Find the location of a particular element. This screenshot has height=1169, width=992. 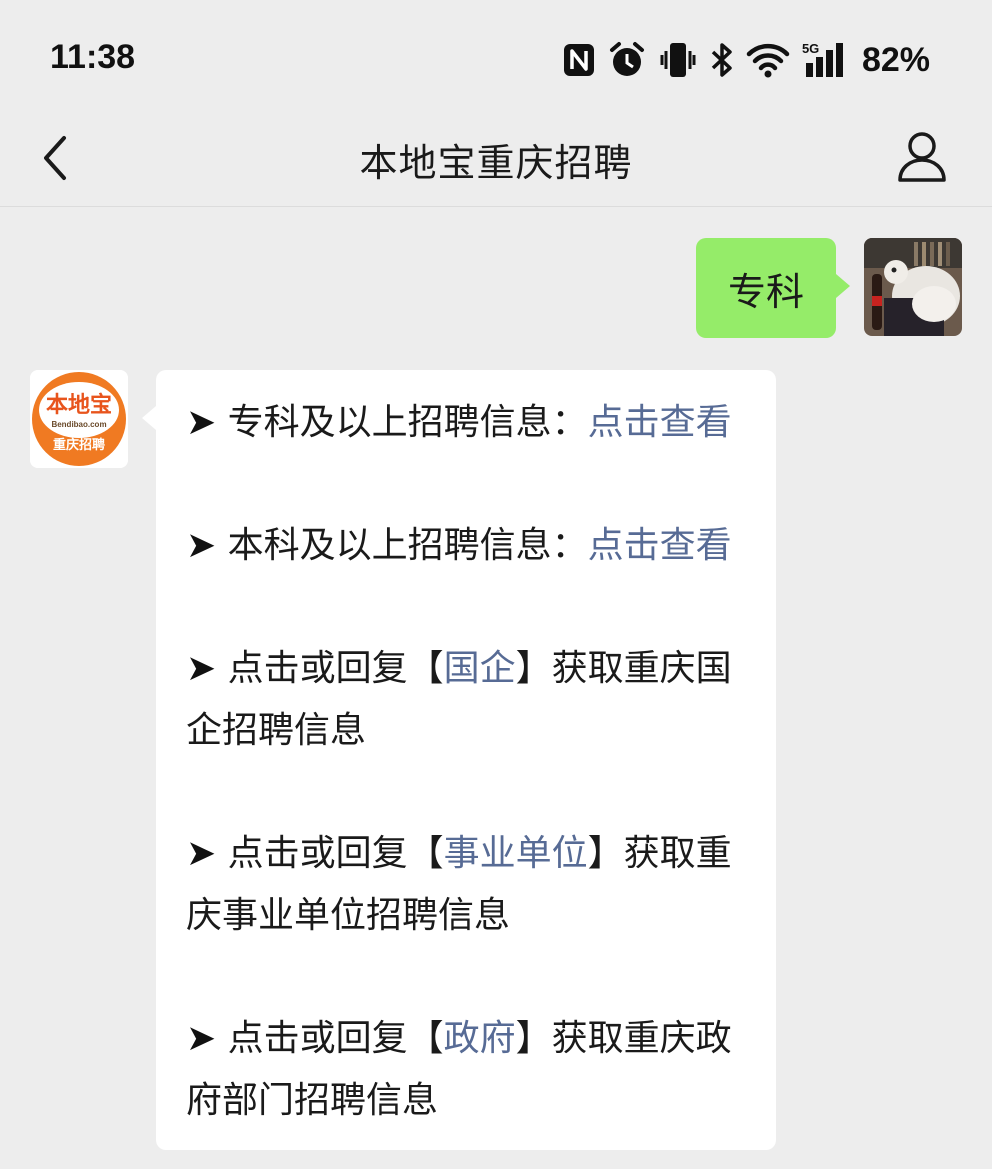

nfc-icon is located at coordinates (578, 60).